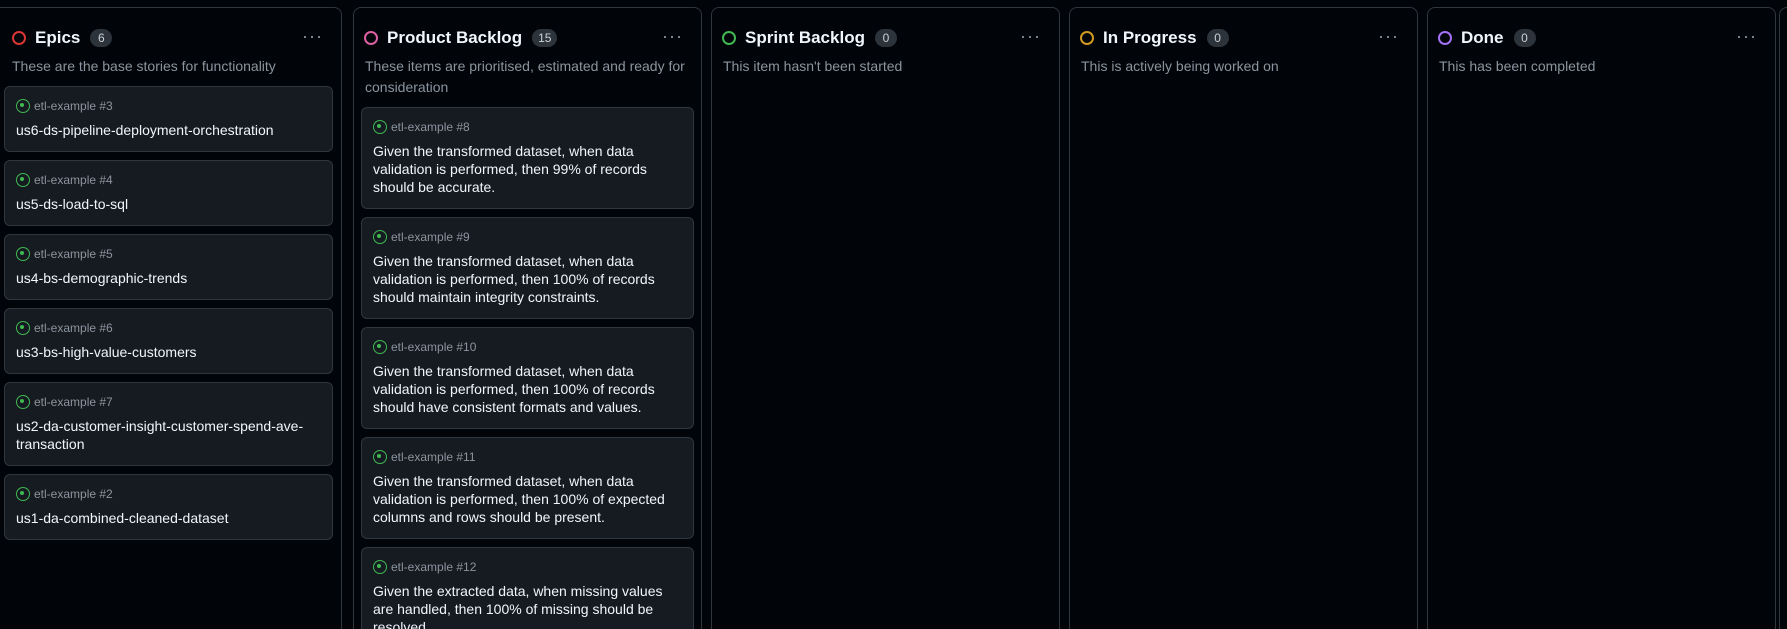 The image size is (1787, 629). Describe the element at coordinates (430, 237) in the screenshot. I see `issue-reference: etl-example #9` at that location.